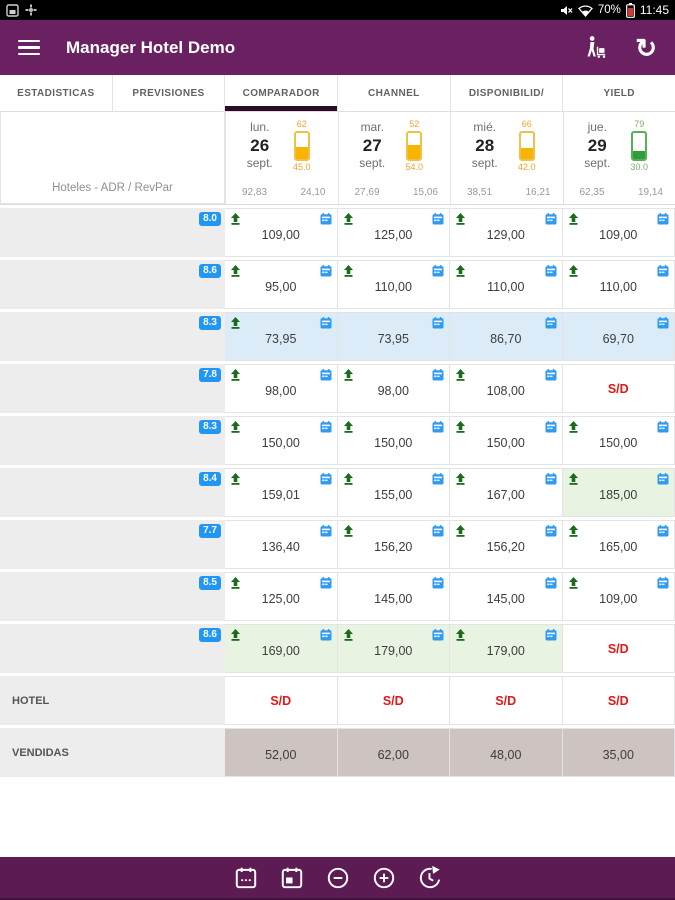 Image resolution: width=675 pixels, height=900 pixels. I want to click on day-header: jue. 29 sept. 79 30.0 62,35 19,14, so click(618, 158).